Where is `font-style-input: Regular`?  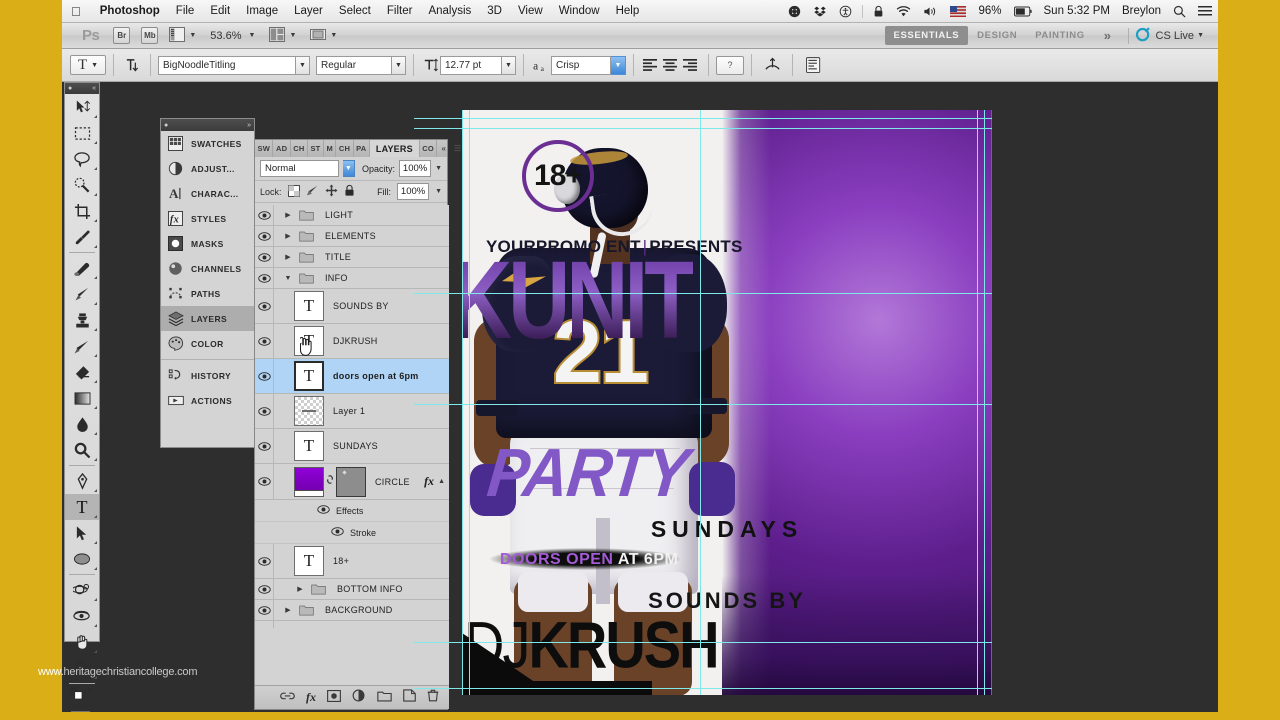
font-style-input: Regular is located at coordinates (354, 65).